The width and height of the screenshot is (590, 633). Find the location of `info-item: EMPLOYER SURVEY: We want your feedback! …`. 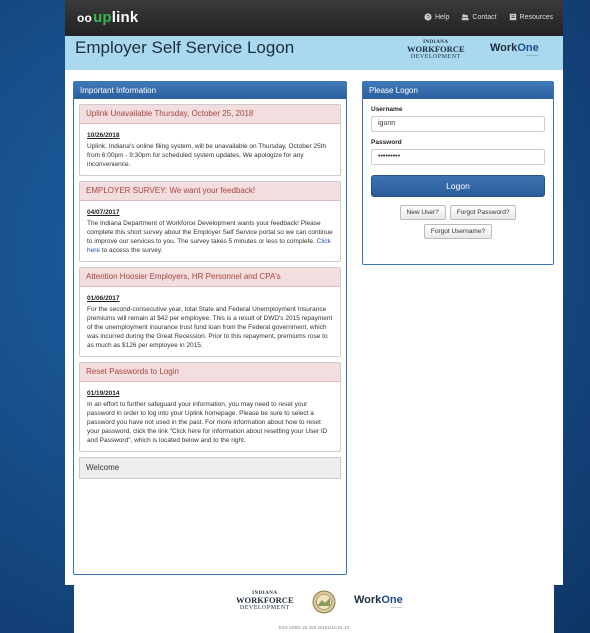

info-item: EMPLOYER SURVEY: We want your feedback! … is located at coordinates (210, 221).